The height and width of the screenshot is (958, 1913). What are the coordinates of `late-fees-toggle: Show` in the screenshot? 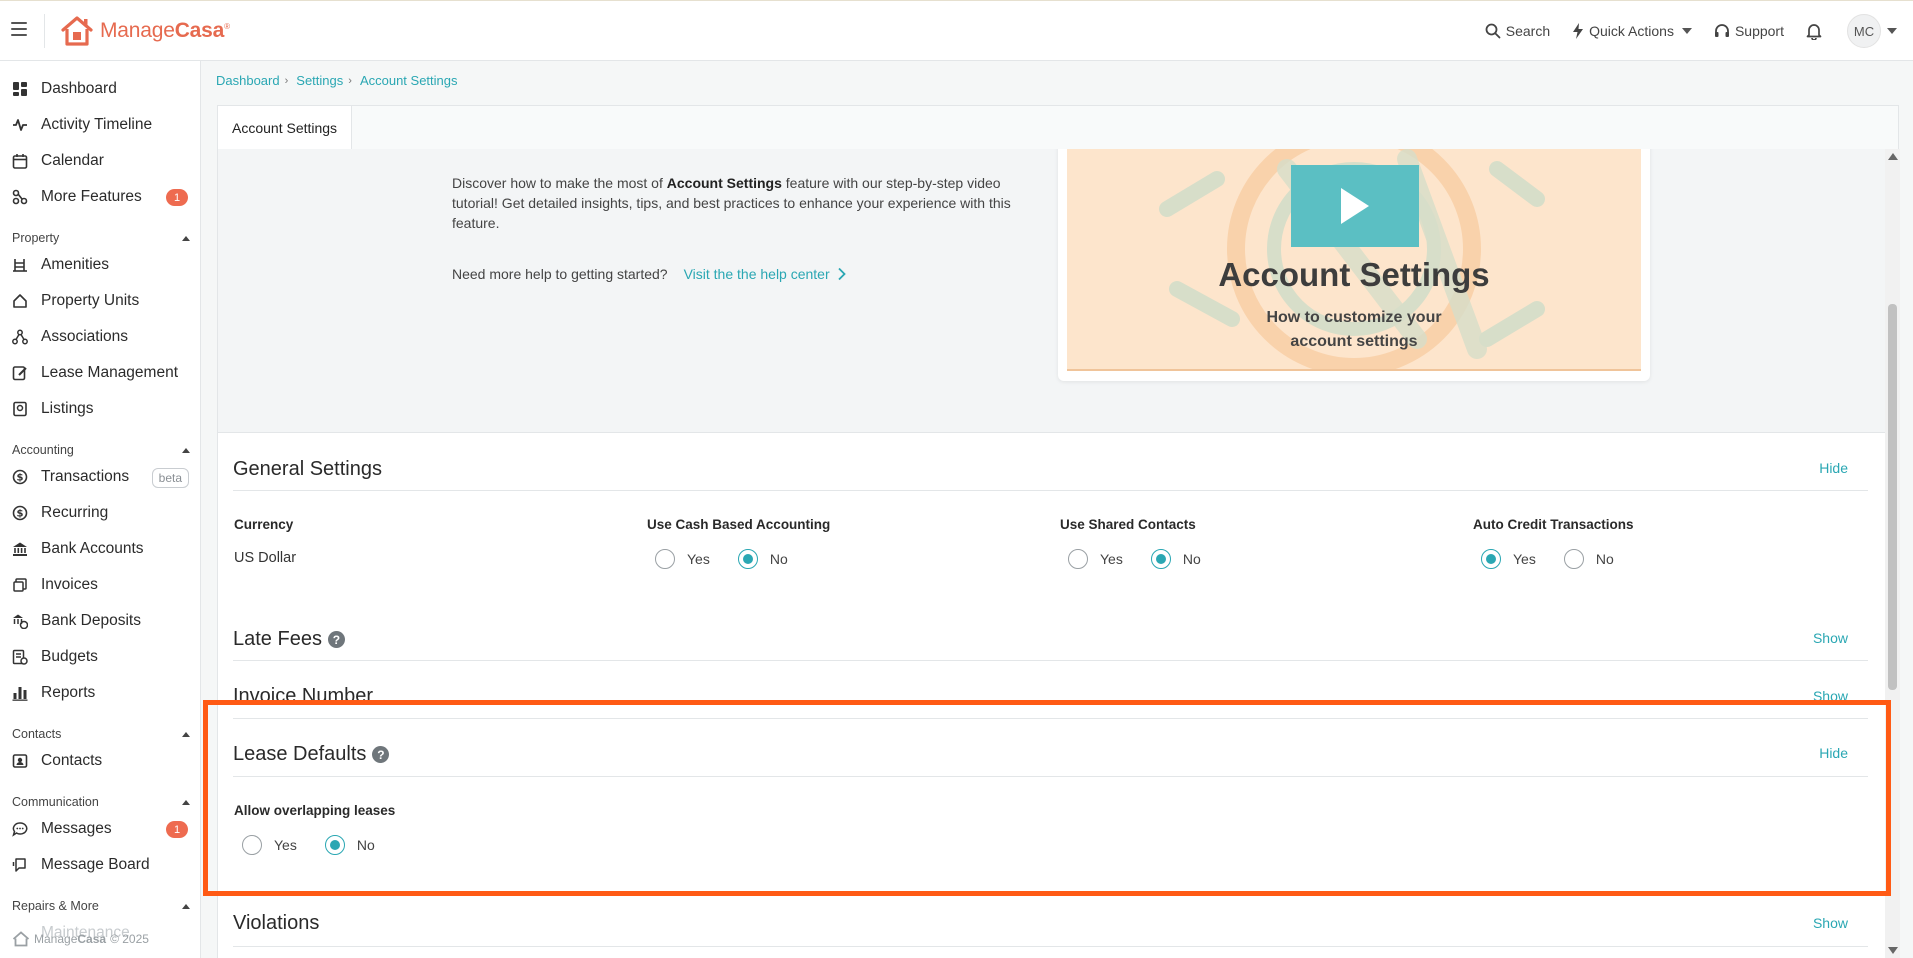 It's located at (1830, 638).